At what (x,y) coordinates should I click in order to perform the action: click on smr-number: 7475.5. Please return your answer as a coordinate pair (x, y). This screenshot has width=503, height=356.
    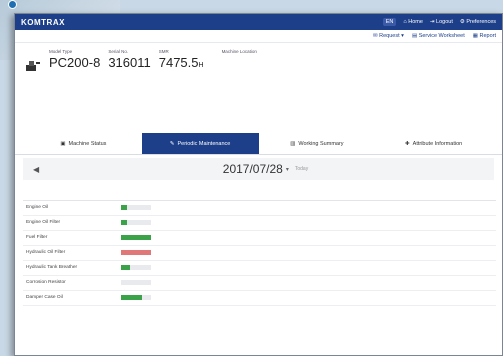
    Looking at the image, I should click on (178, 62).